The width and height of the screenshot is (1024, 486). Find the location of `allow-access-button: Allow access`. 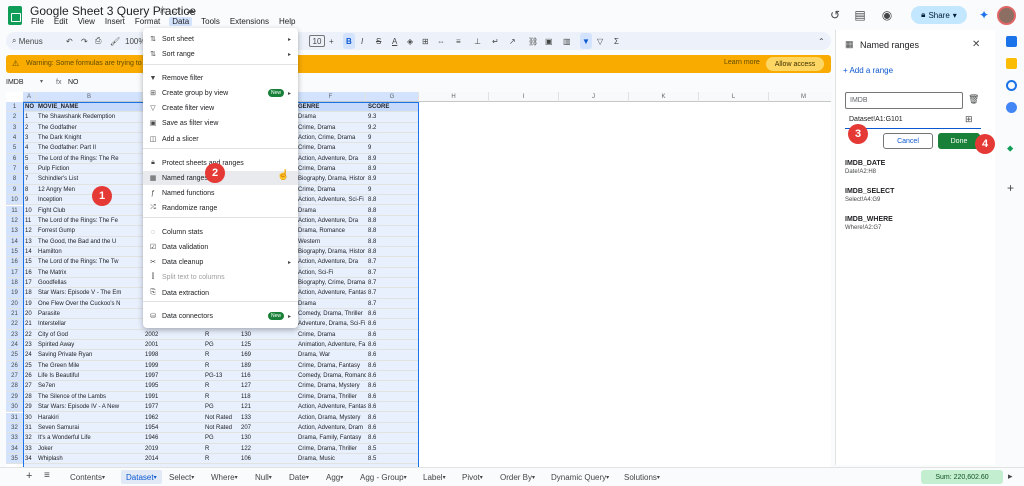

allow-access-button: Allow access is located at coordinates (795, 64).